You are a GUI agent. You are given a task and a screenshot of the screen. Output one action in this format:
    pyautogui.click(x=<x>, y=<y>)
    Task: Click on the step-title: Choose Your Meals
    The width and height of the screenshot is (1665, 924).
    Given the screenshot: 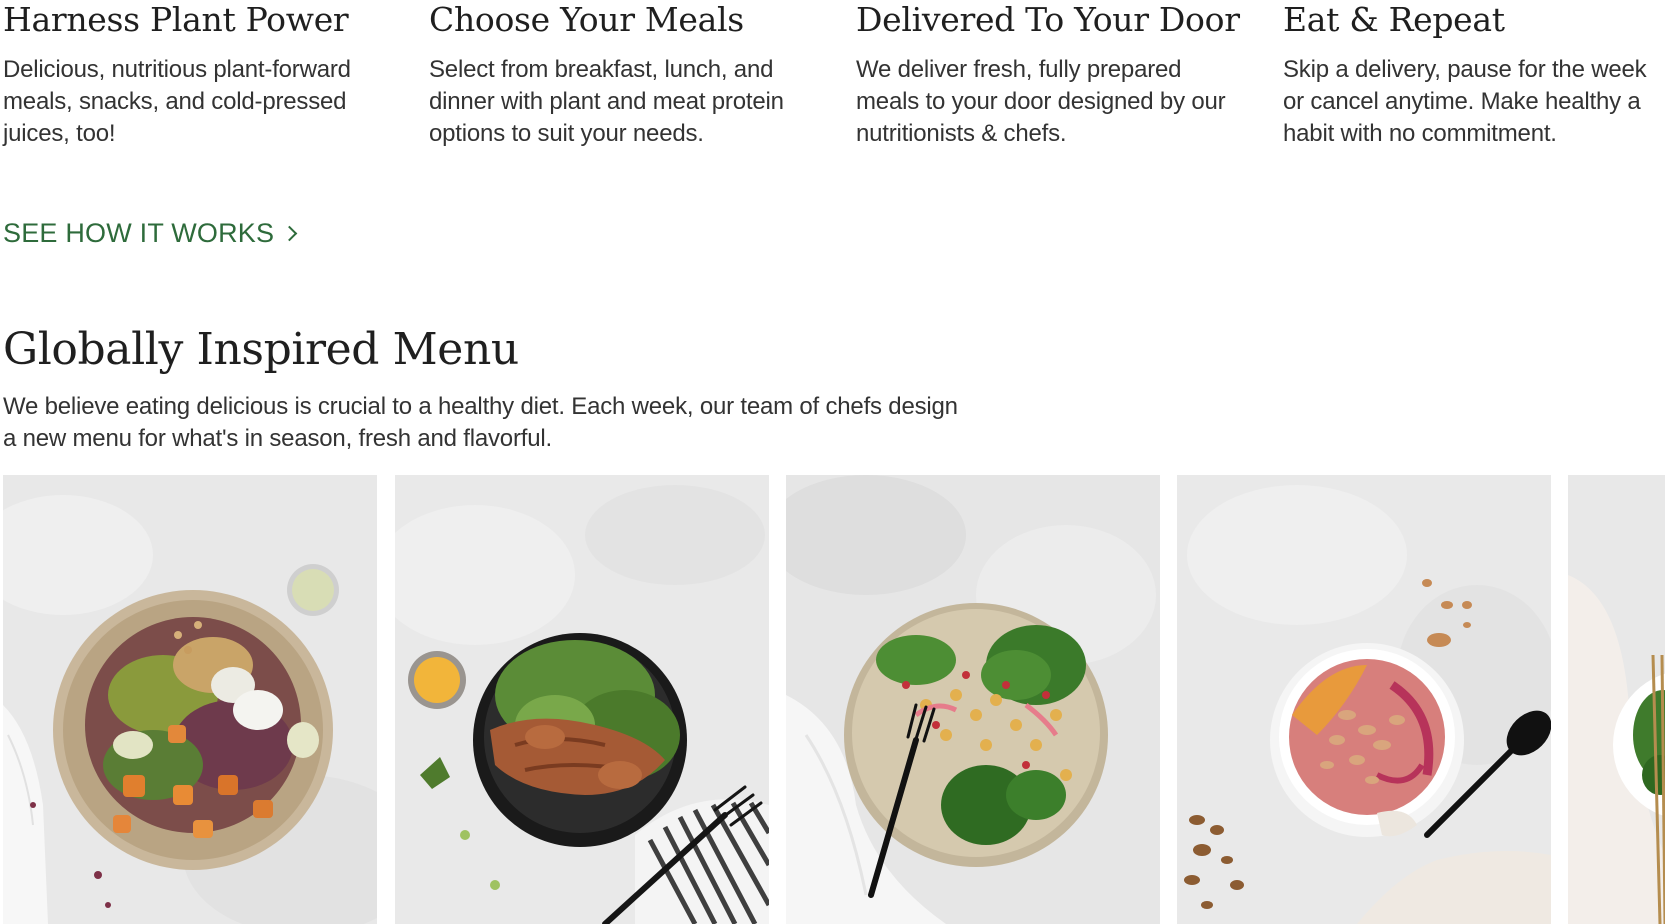 What is the action you would take?
    pyautogui.click(x=586, y=19)
    